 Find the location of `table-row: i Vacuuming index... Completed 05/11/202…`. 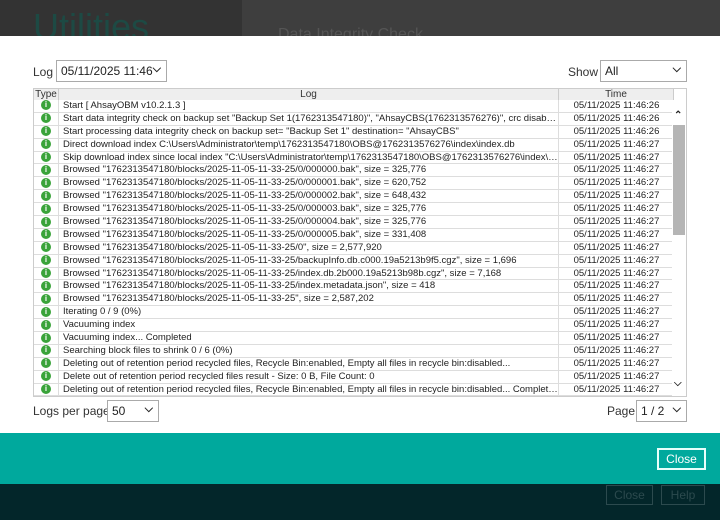

table-row: i Vacuuming index... Completed 05/11/202… is located at coordinates (354, 338).